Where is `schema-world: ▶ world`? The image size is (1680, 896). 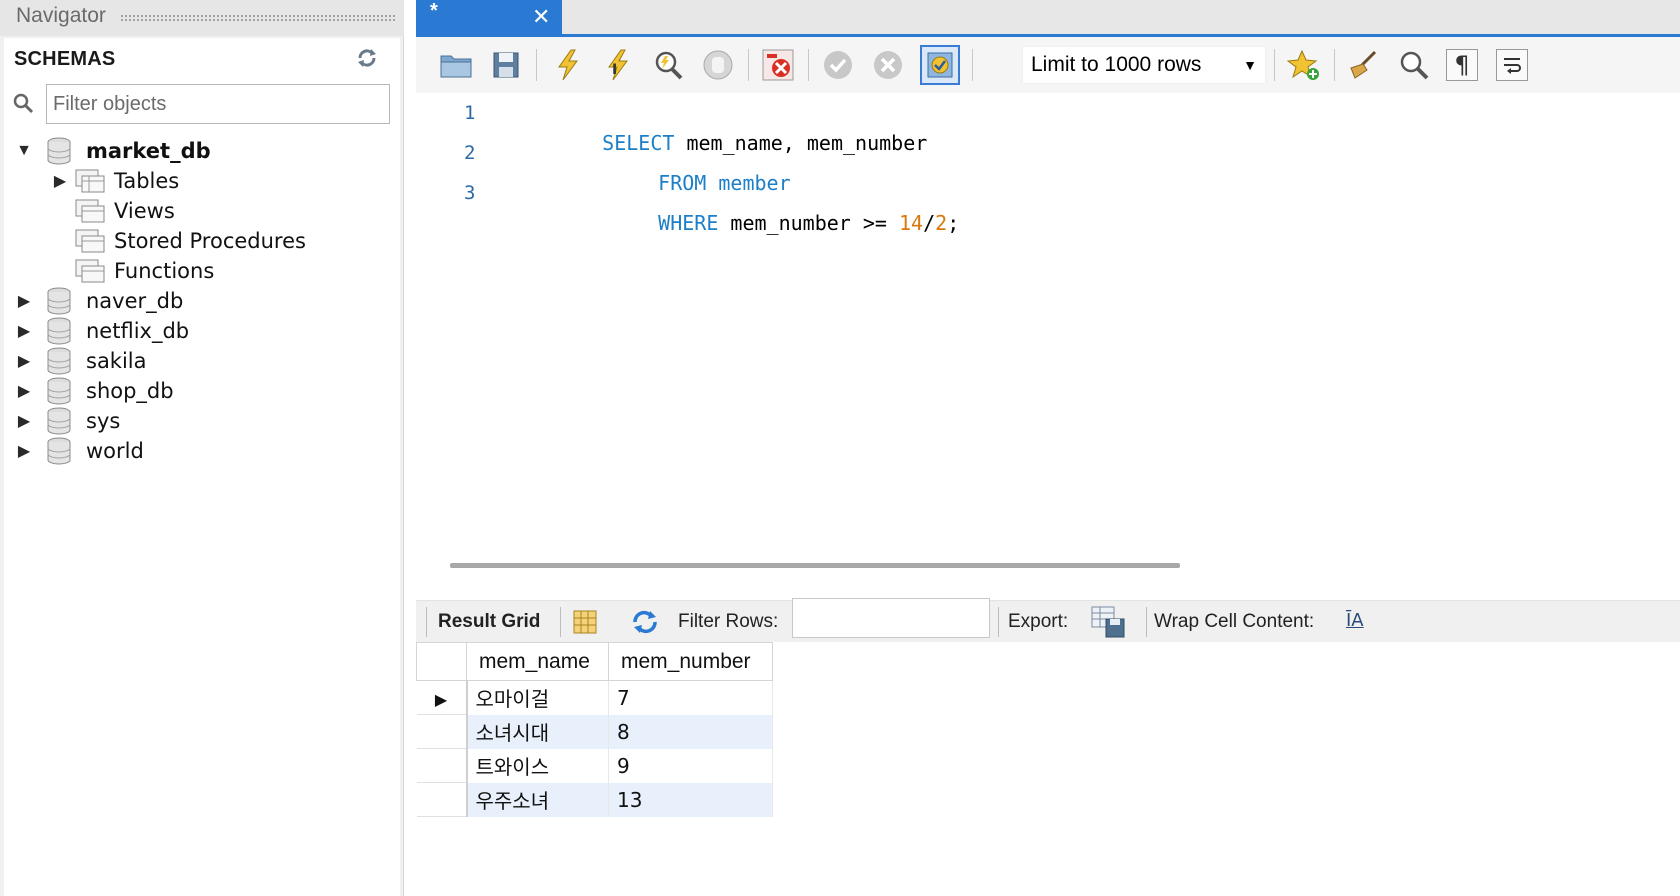
schema-world: ▶ world is located at coordinates (79, 451).